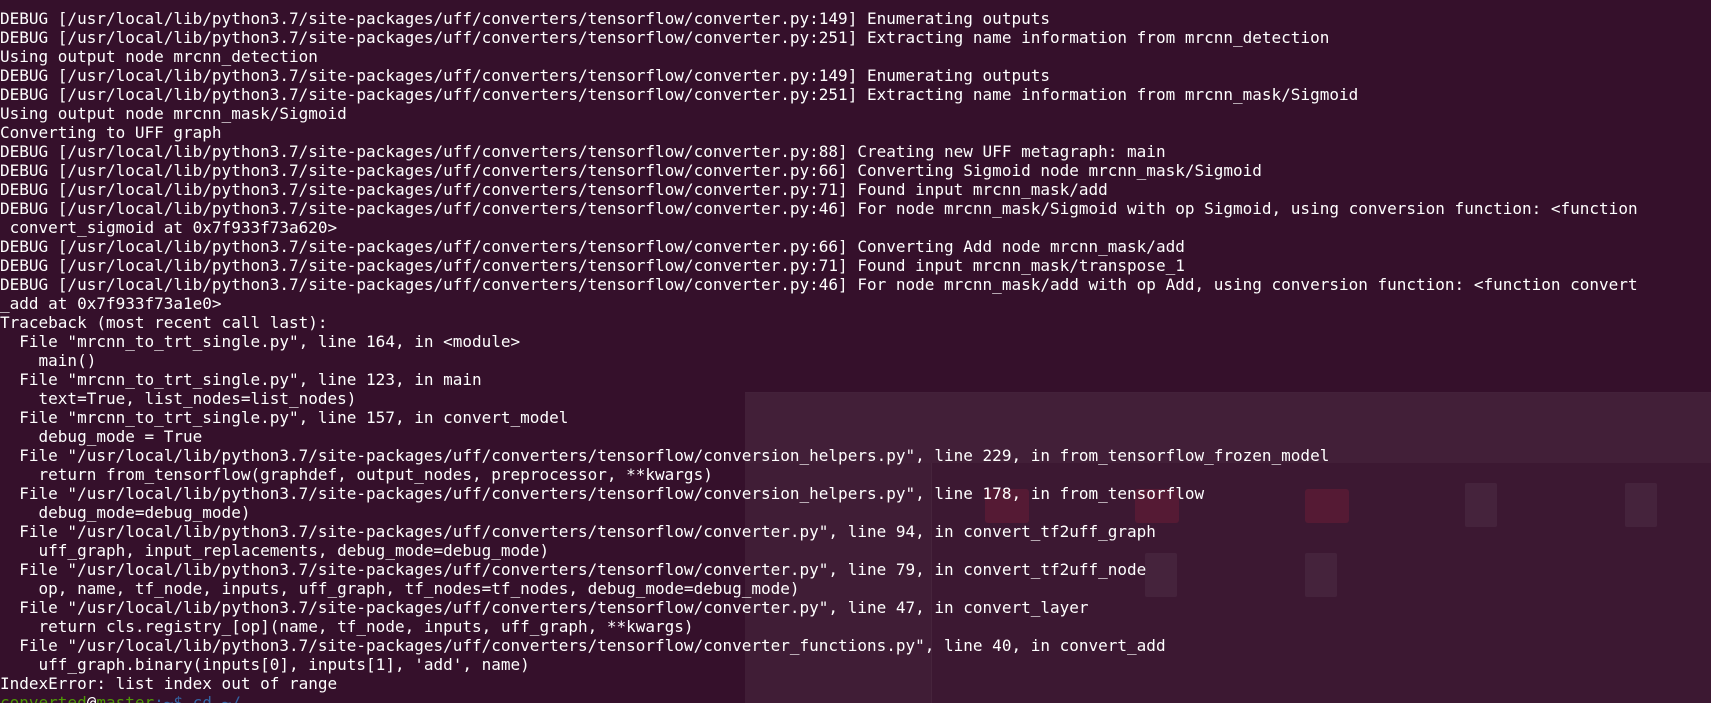 This screenshot has width=1711, height=703. What do you see at coordinates (173, 113) in the screenshot?
I see `terminal-line: Using output node mrcnn_mask/Sigmoid` at bounding box center [173, 113].